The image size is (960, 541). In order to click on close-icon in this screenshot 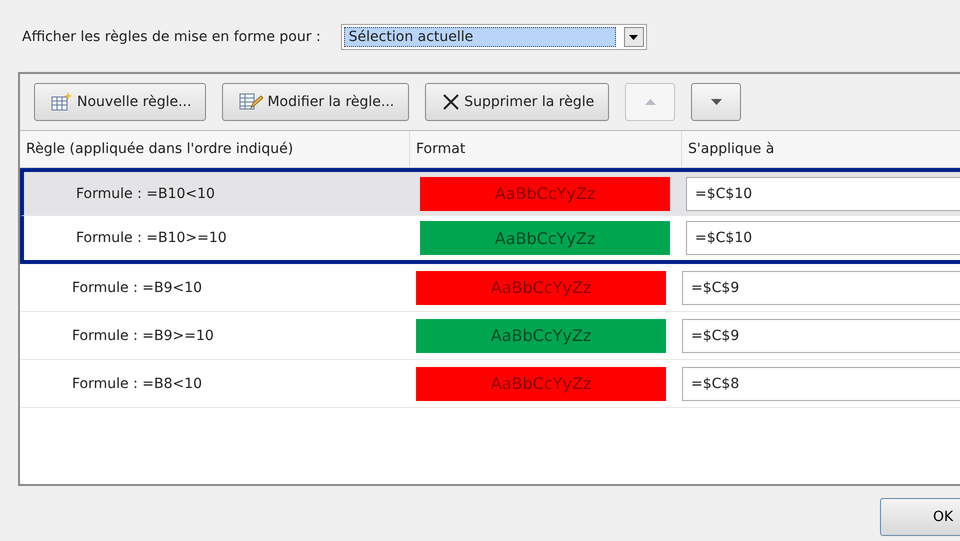, I will do `click(451, 102)`.